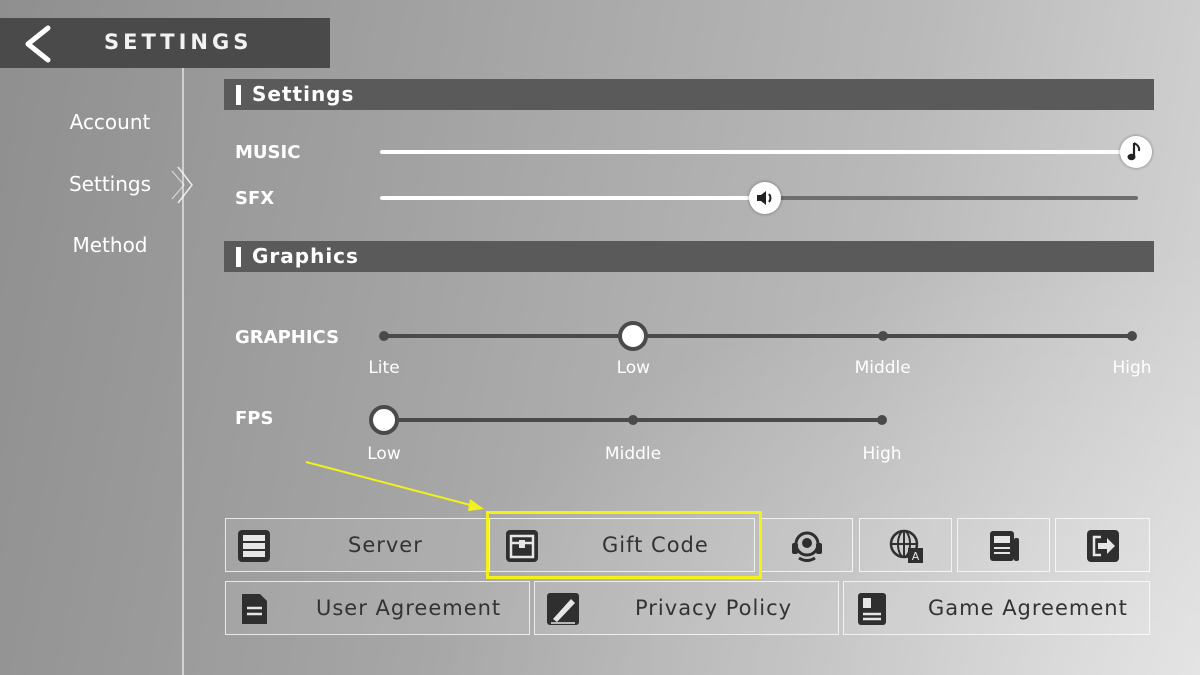 The width and height of the screenshot is (1200, 675). I want to click on graphics-handle, so click(633, 336).